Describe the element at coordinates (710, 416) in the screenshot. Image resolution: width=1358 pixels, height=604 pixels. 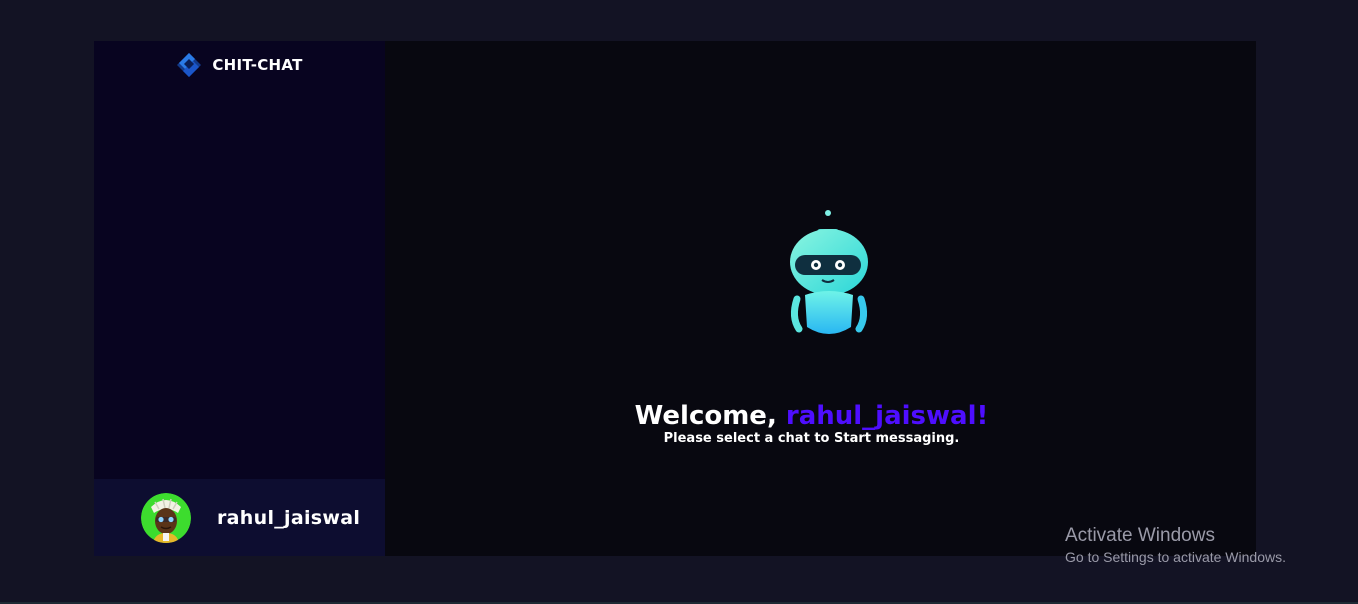
I see `welcome-prefix: Welcome,` at that location.